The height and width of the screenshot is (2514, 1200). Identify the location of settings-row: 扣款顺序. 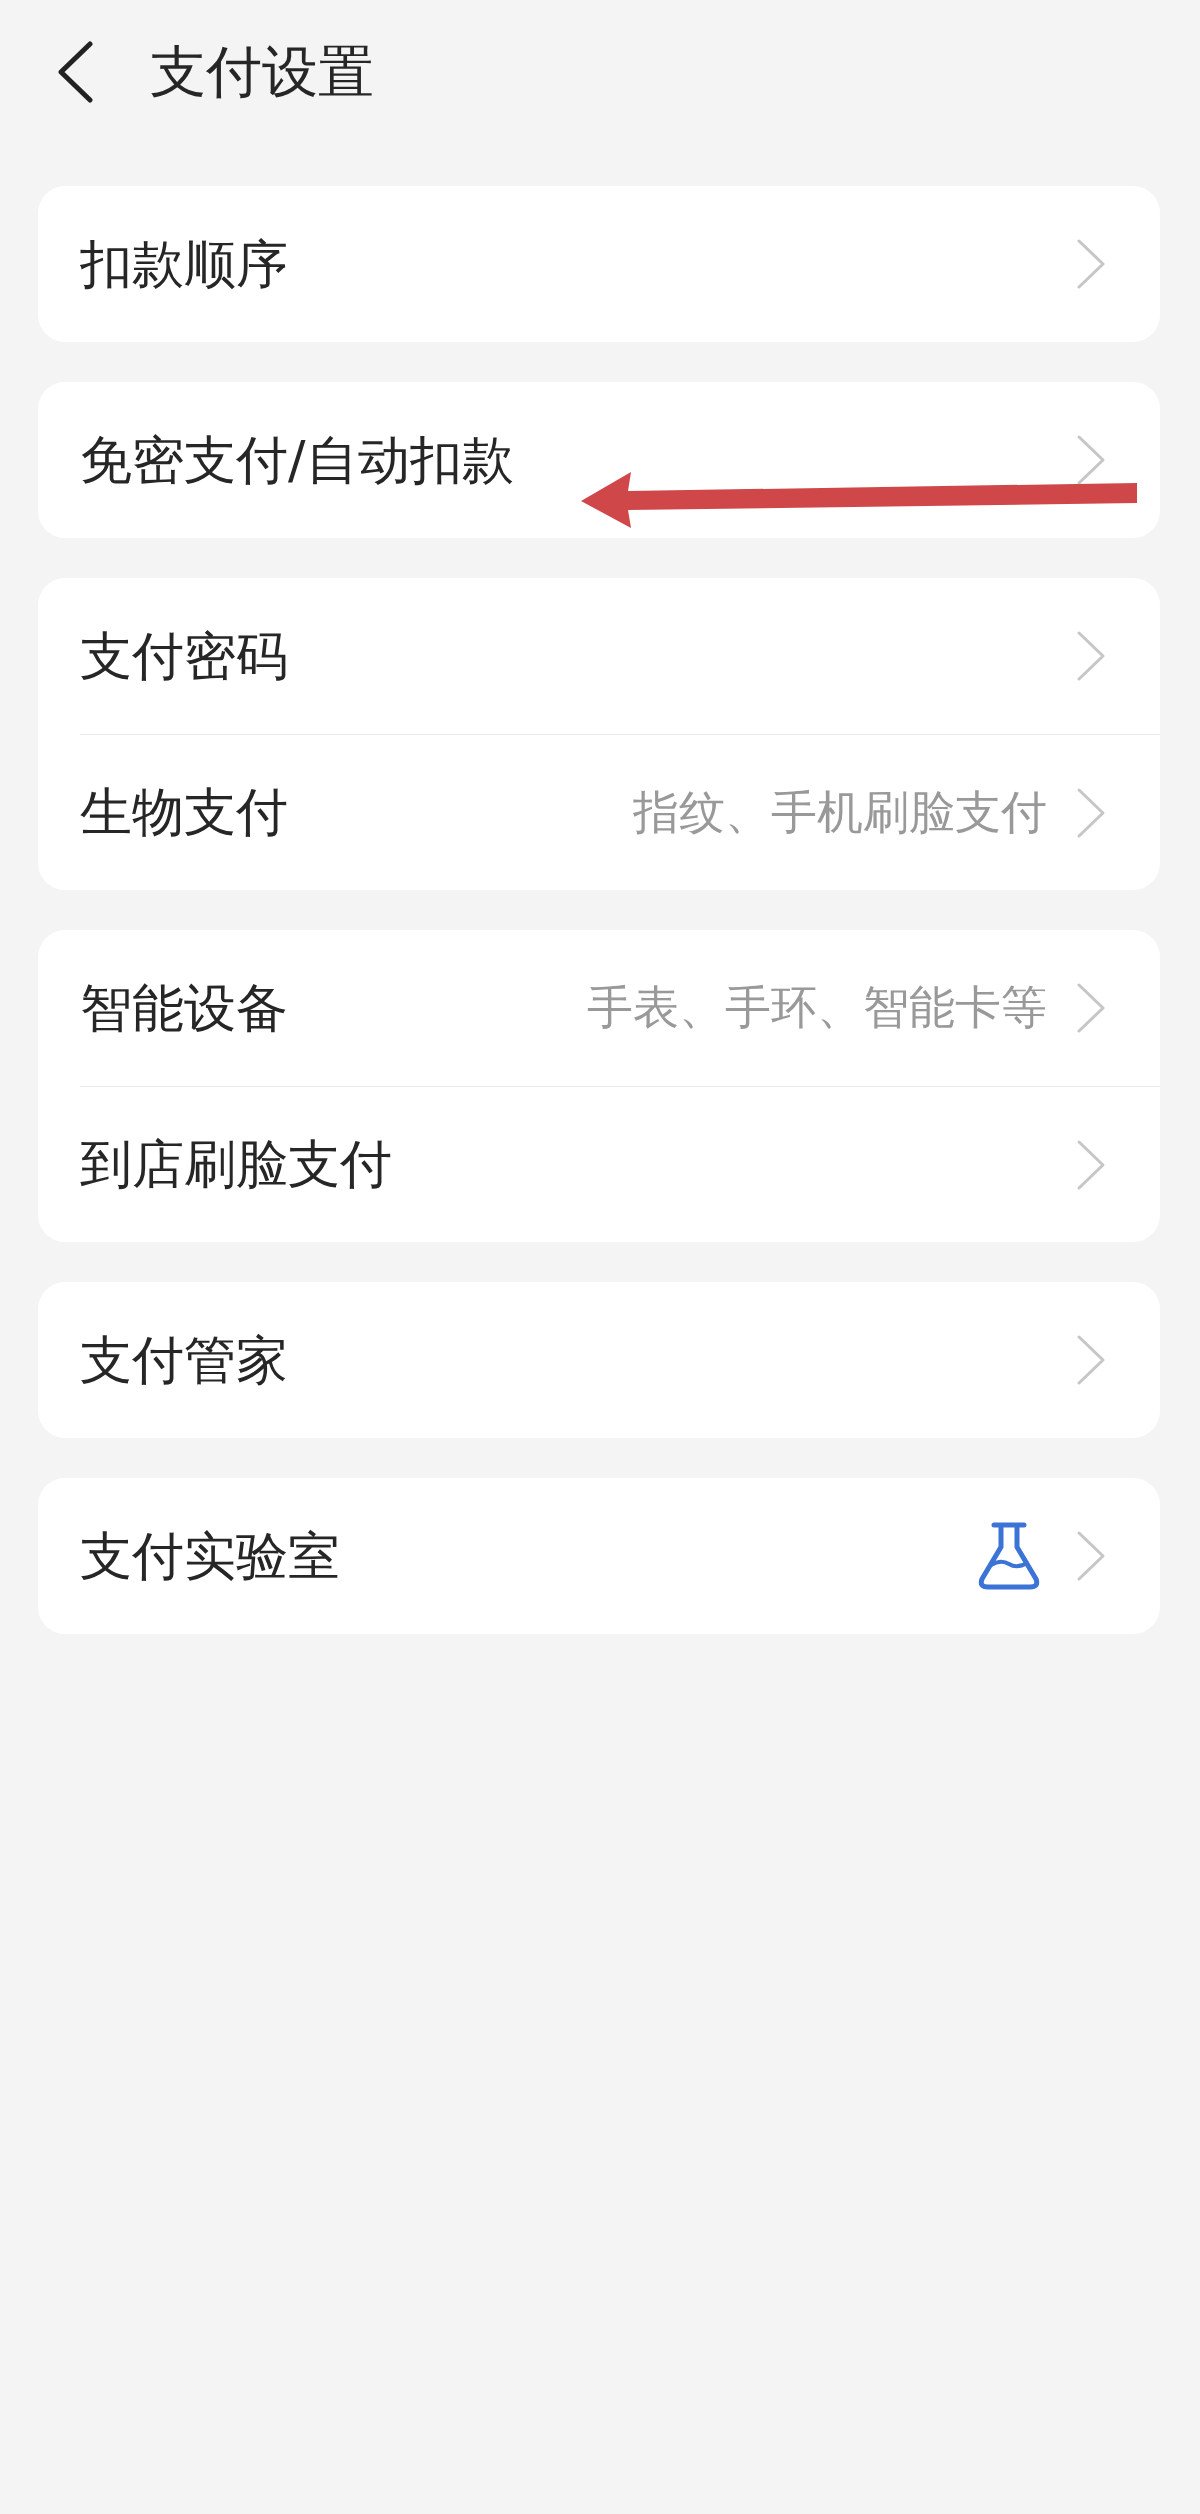
(599, 264).